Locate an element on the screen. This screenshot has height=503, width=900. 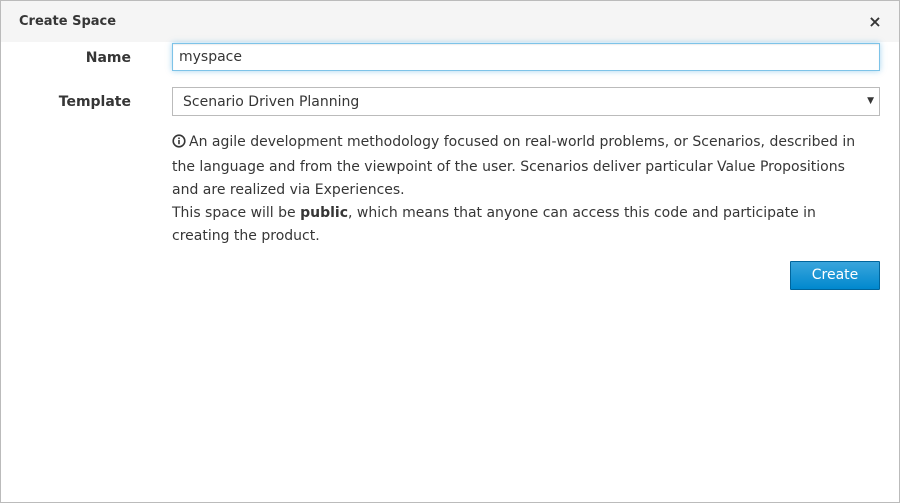
info-circle-icon is located at coordinates (179, 144).